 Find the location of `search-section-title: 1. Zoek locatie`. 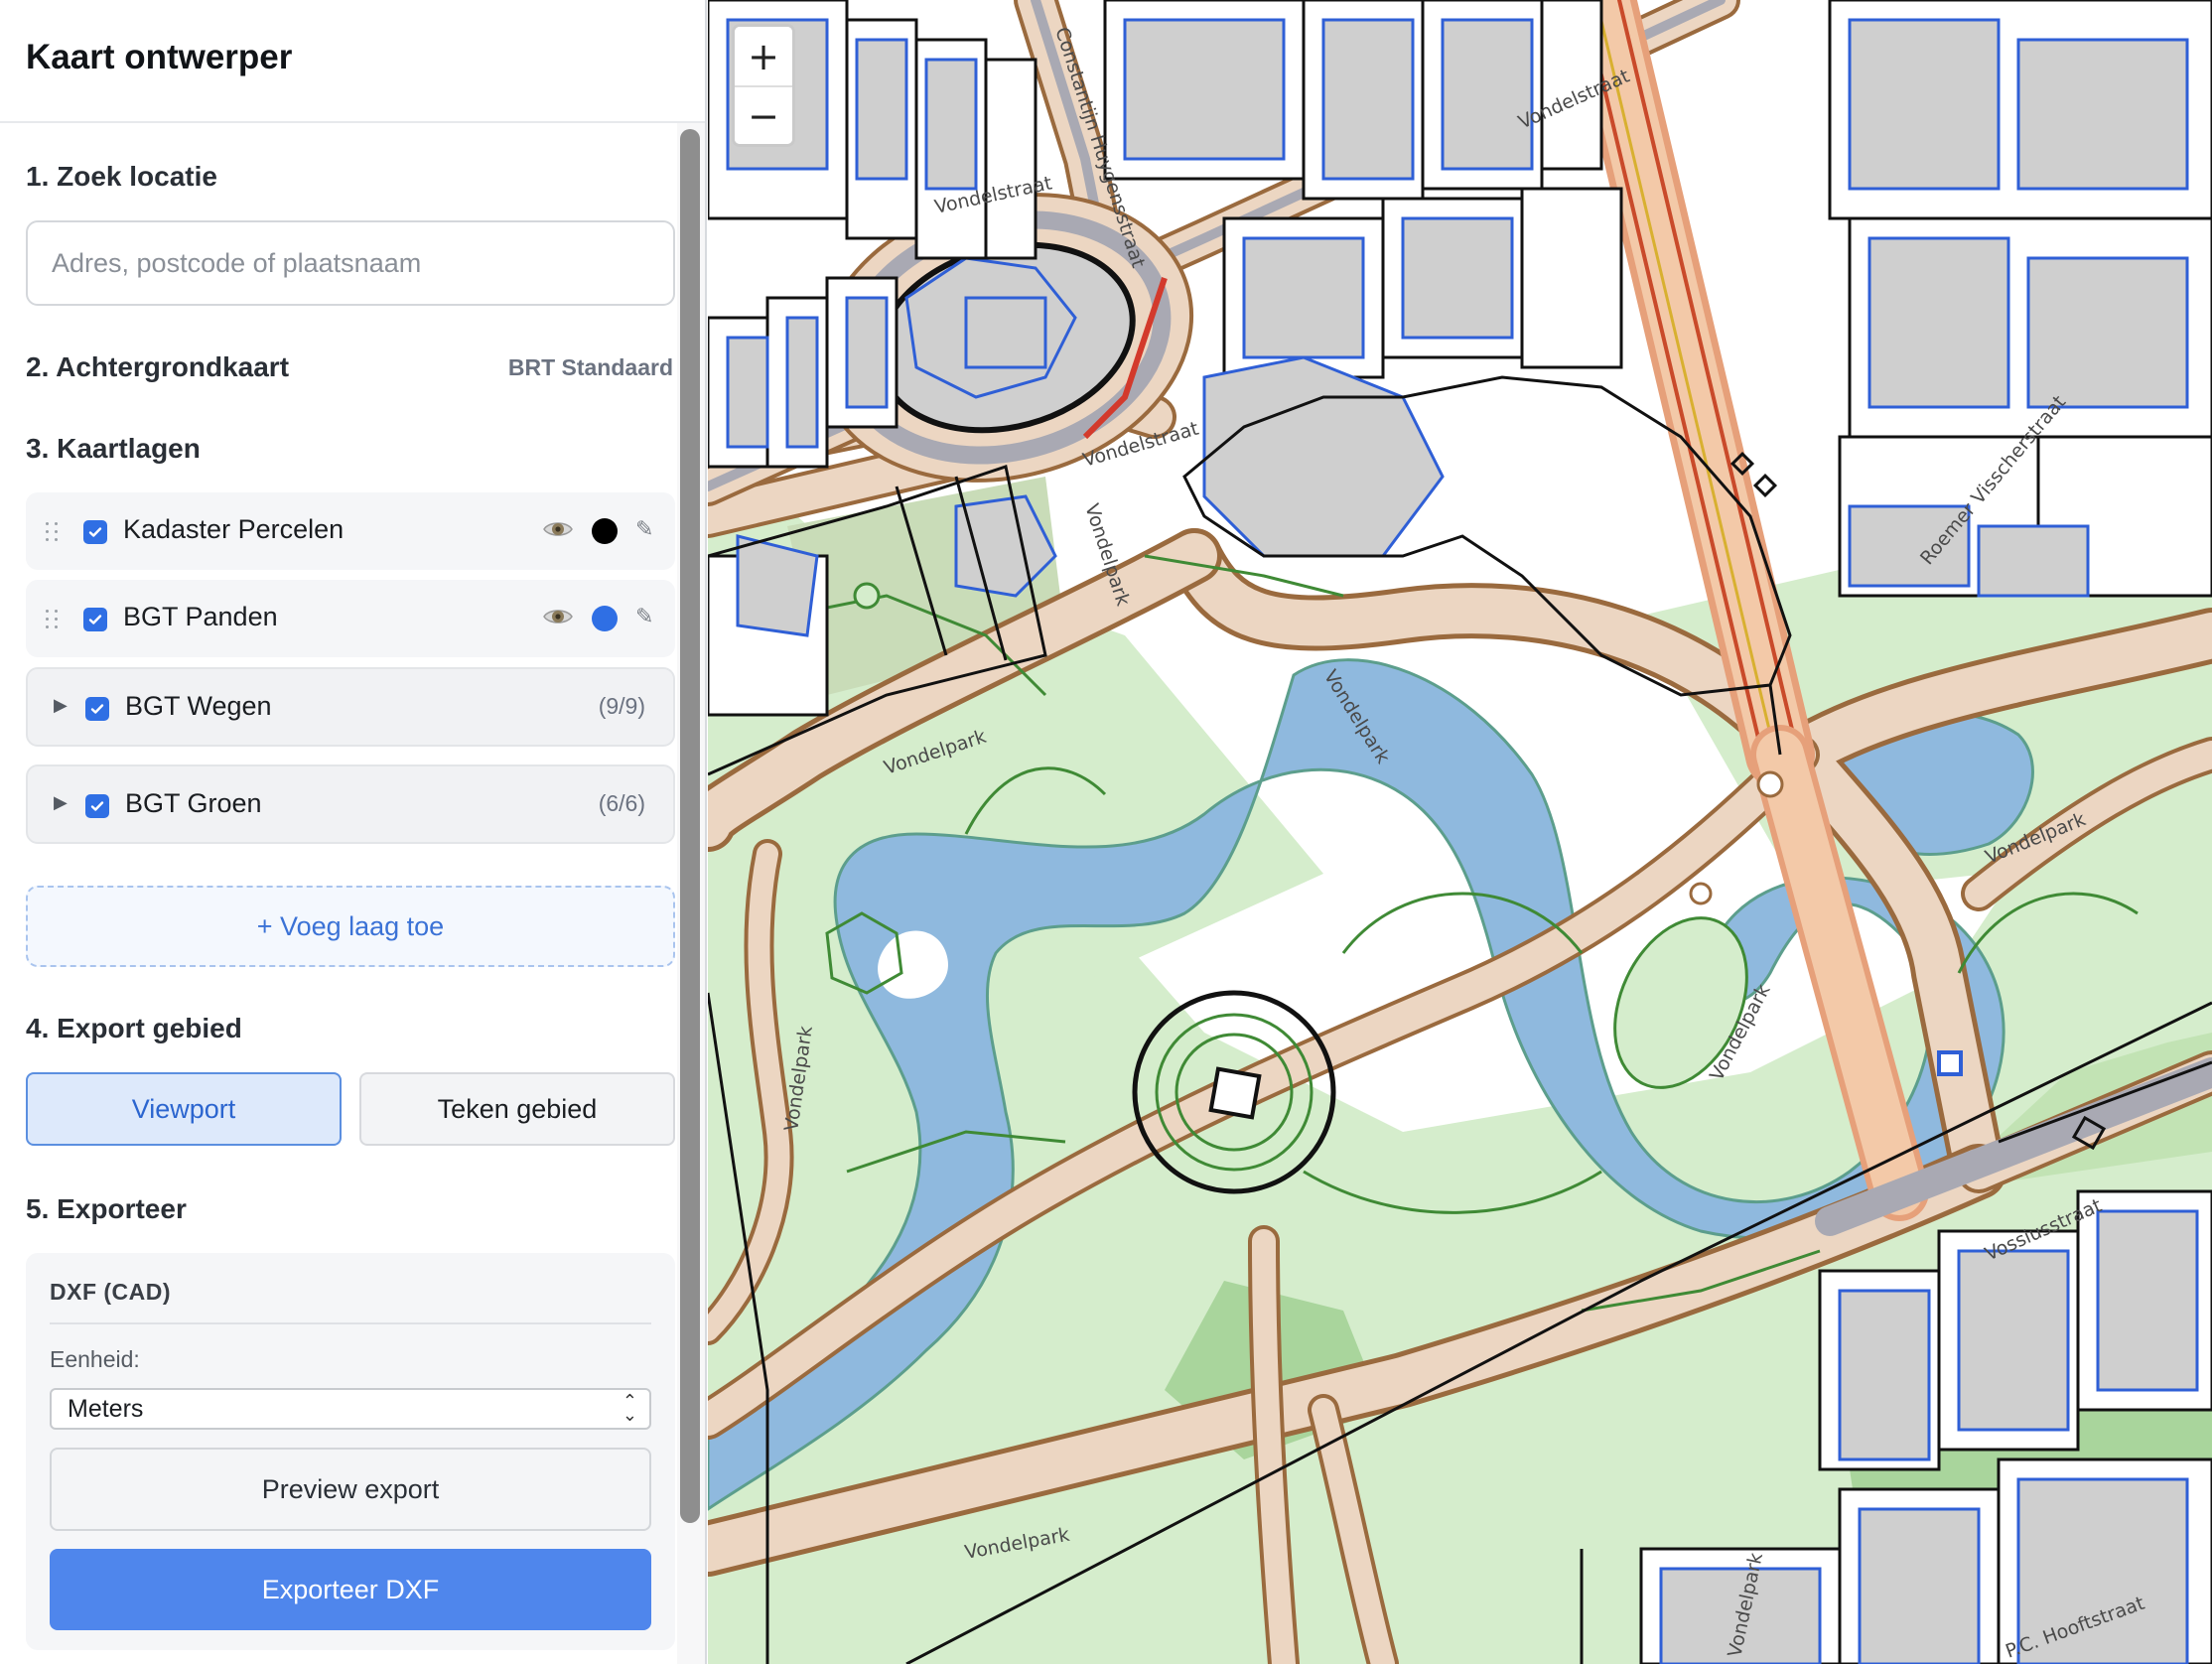

search-section-title: 1. Zoek locatie is located at coordinates (121, 176).